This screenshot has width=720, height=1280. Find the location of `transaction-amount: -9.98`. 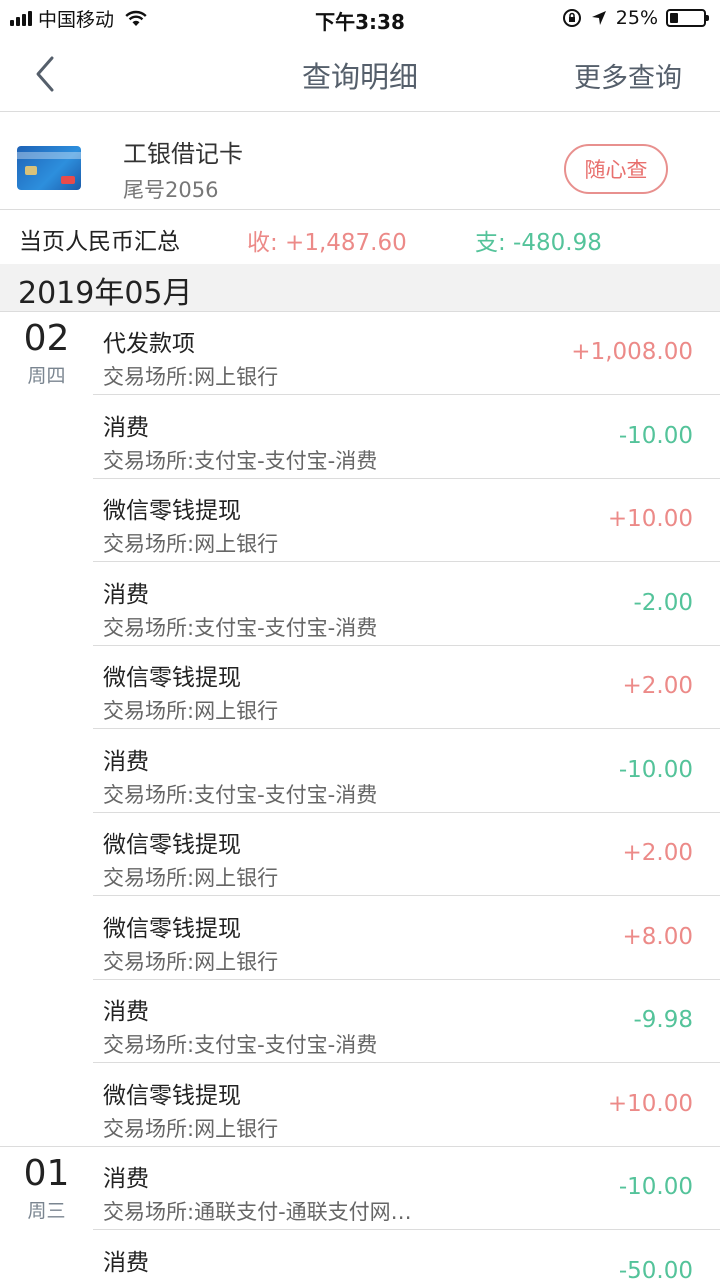

transaction-amount: -9.98 is located at coordinates (663, 1020).